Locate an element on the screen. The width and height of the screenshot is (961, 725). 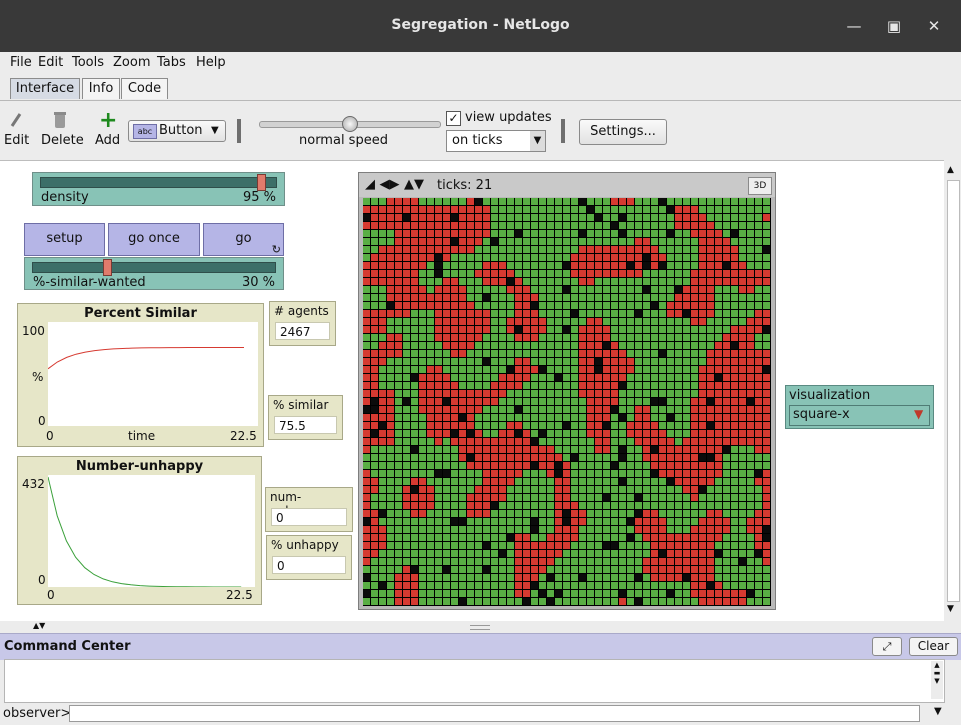
plus-icon: + is located at coordinates (108, 121).